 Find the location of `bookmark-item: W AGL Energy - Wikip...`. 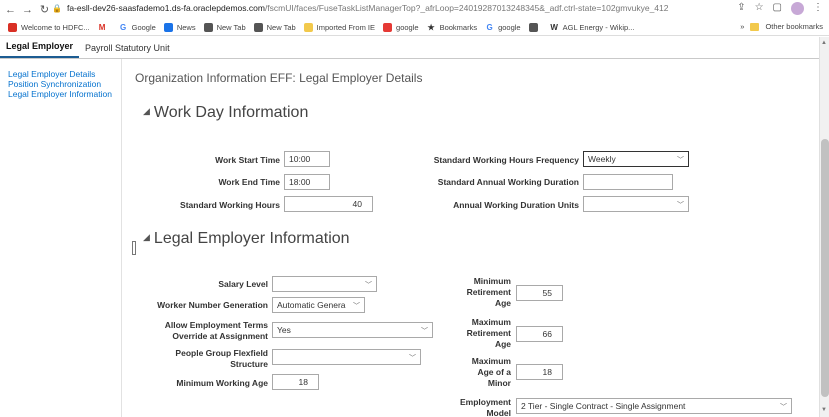

bookmark-item: W AGL Energy - Wikip... is located at coordinates (592, 27).